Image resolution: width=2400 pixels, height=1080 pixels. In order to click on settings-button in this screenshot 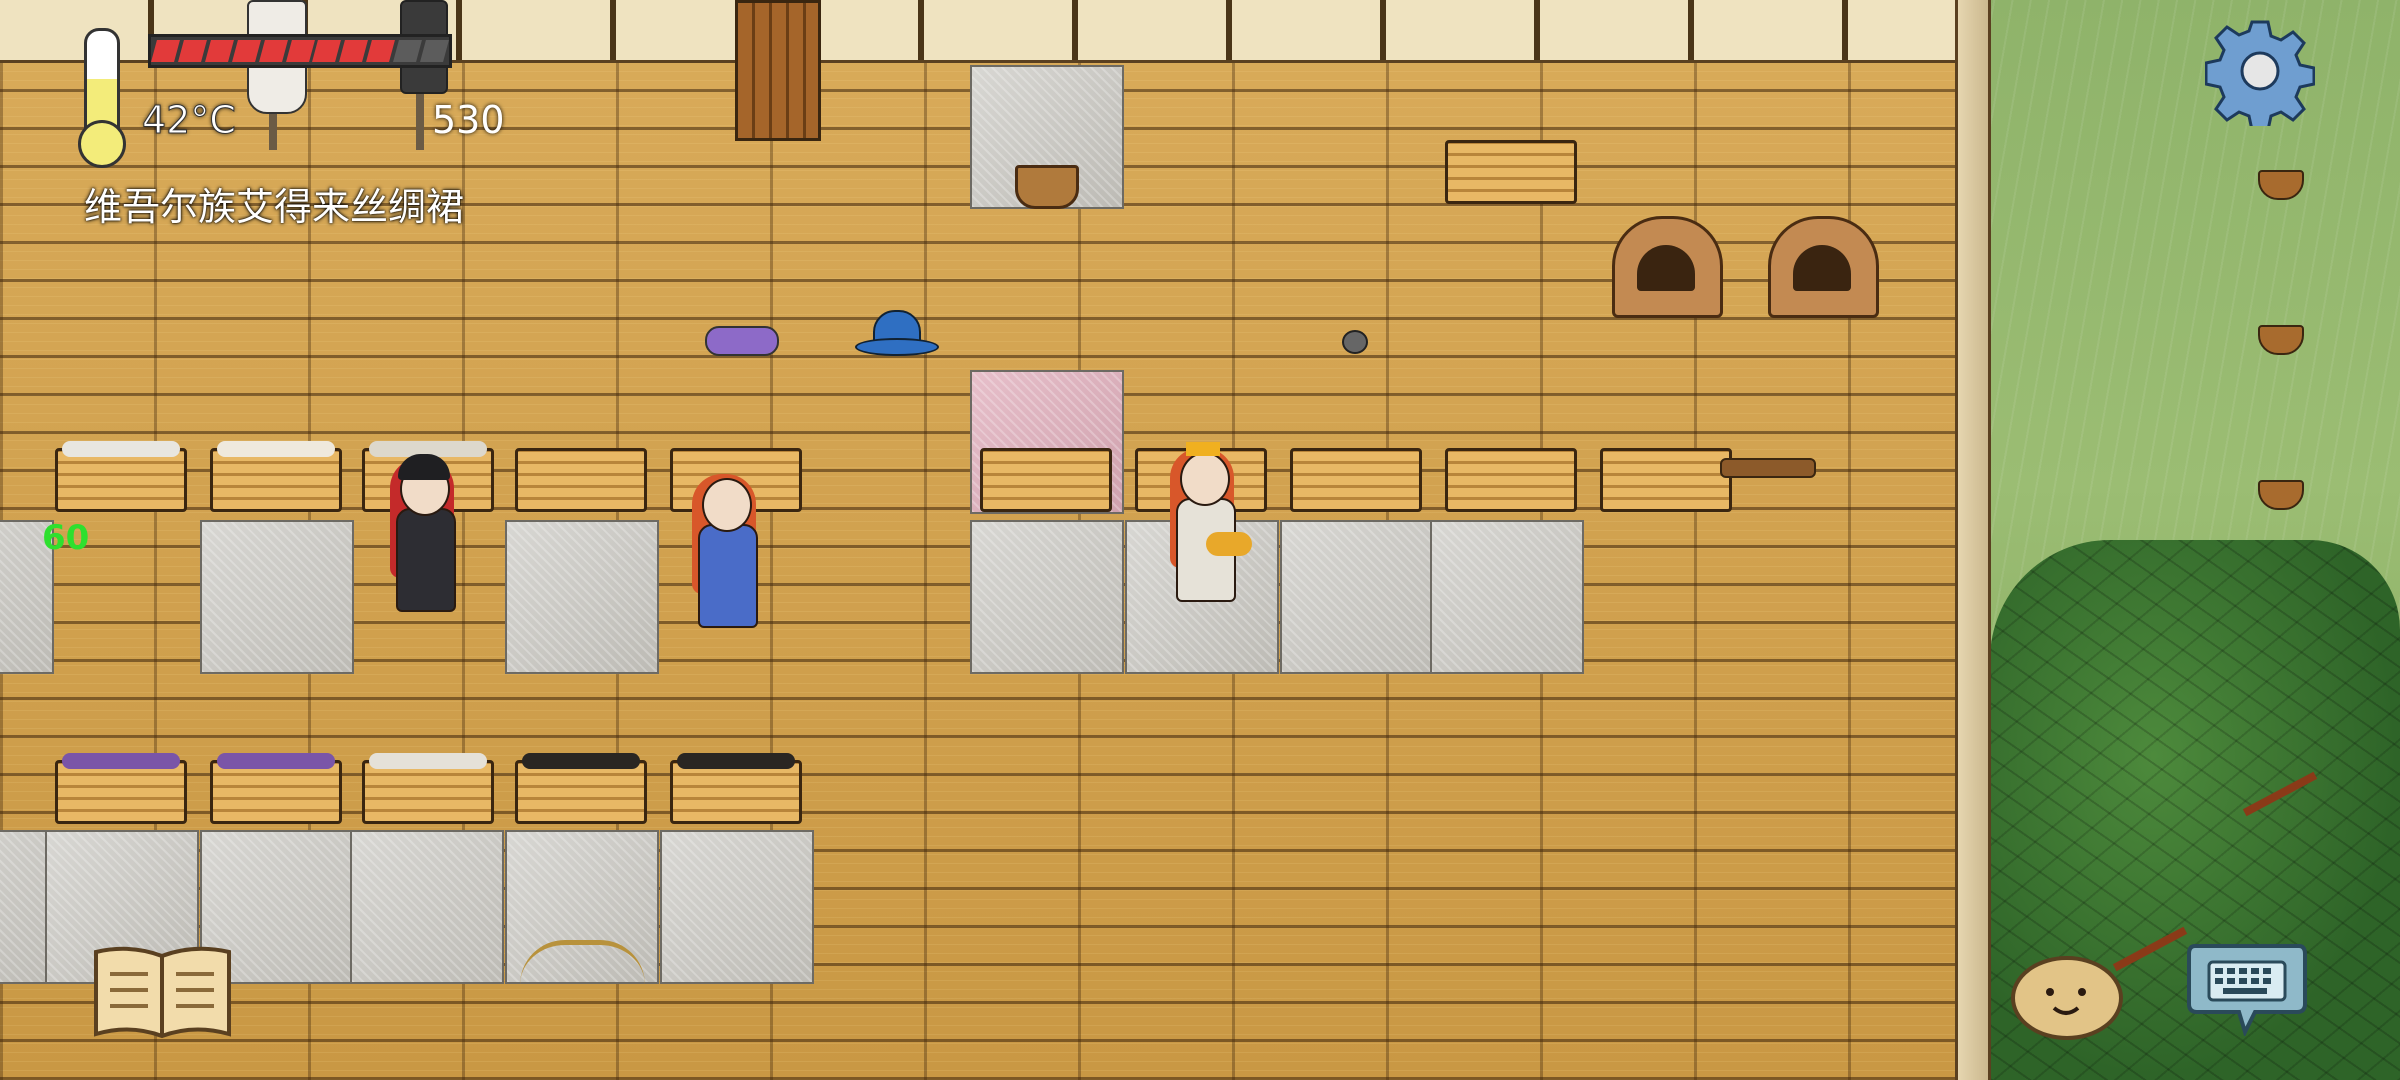, I will do `click(2260, 74)`.